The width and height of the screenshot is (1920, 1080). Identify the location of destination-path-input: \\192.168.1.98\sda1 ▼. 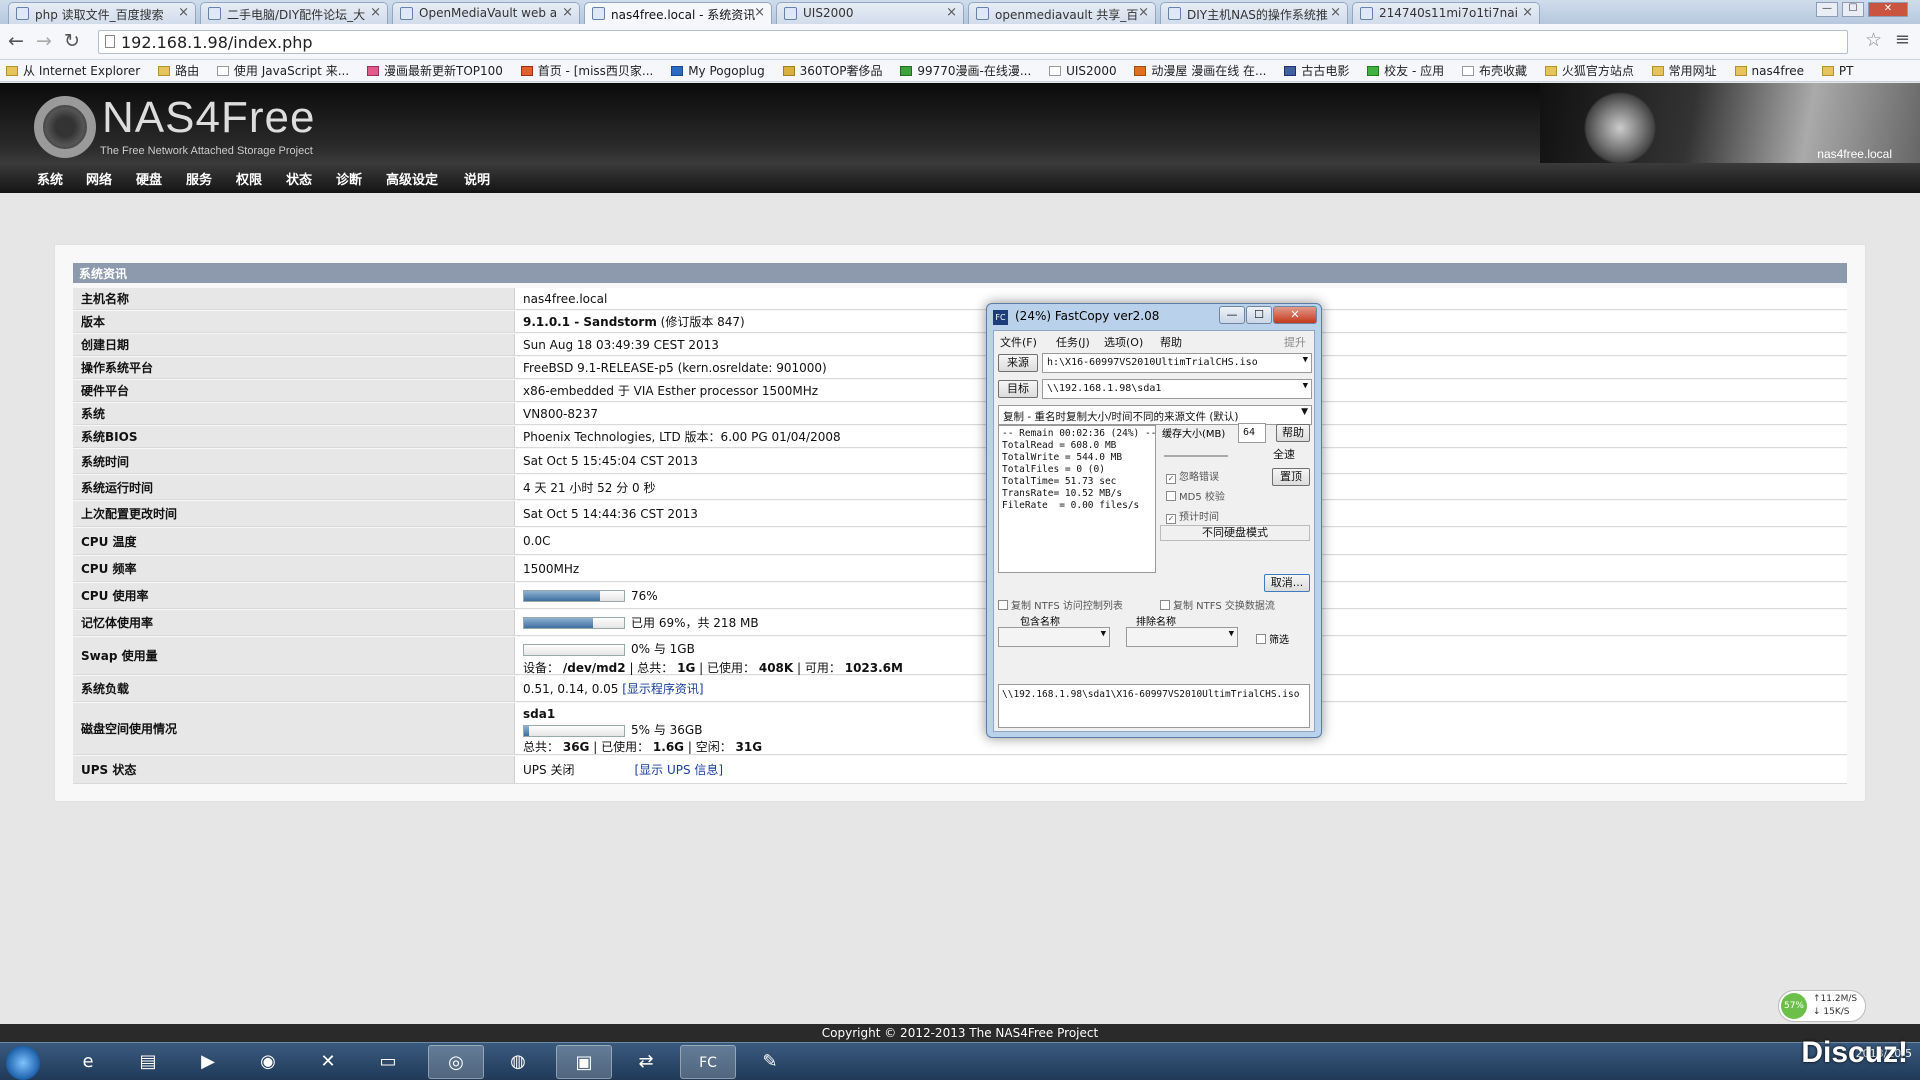
(1177, 389).